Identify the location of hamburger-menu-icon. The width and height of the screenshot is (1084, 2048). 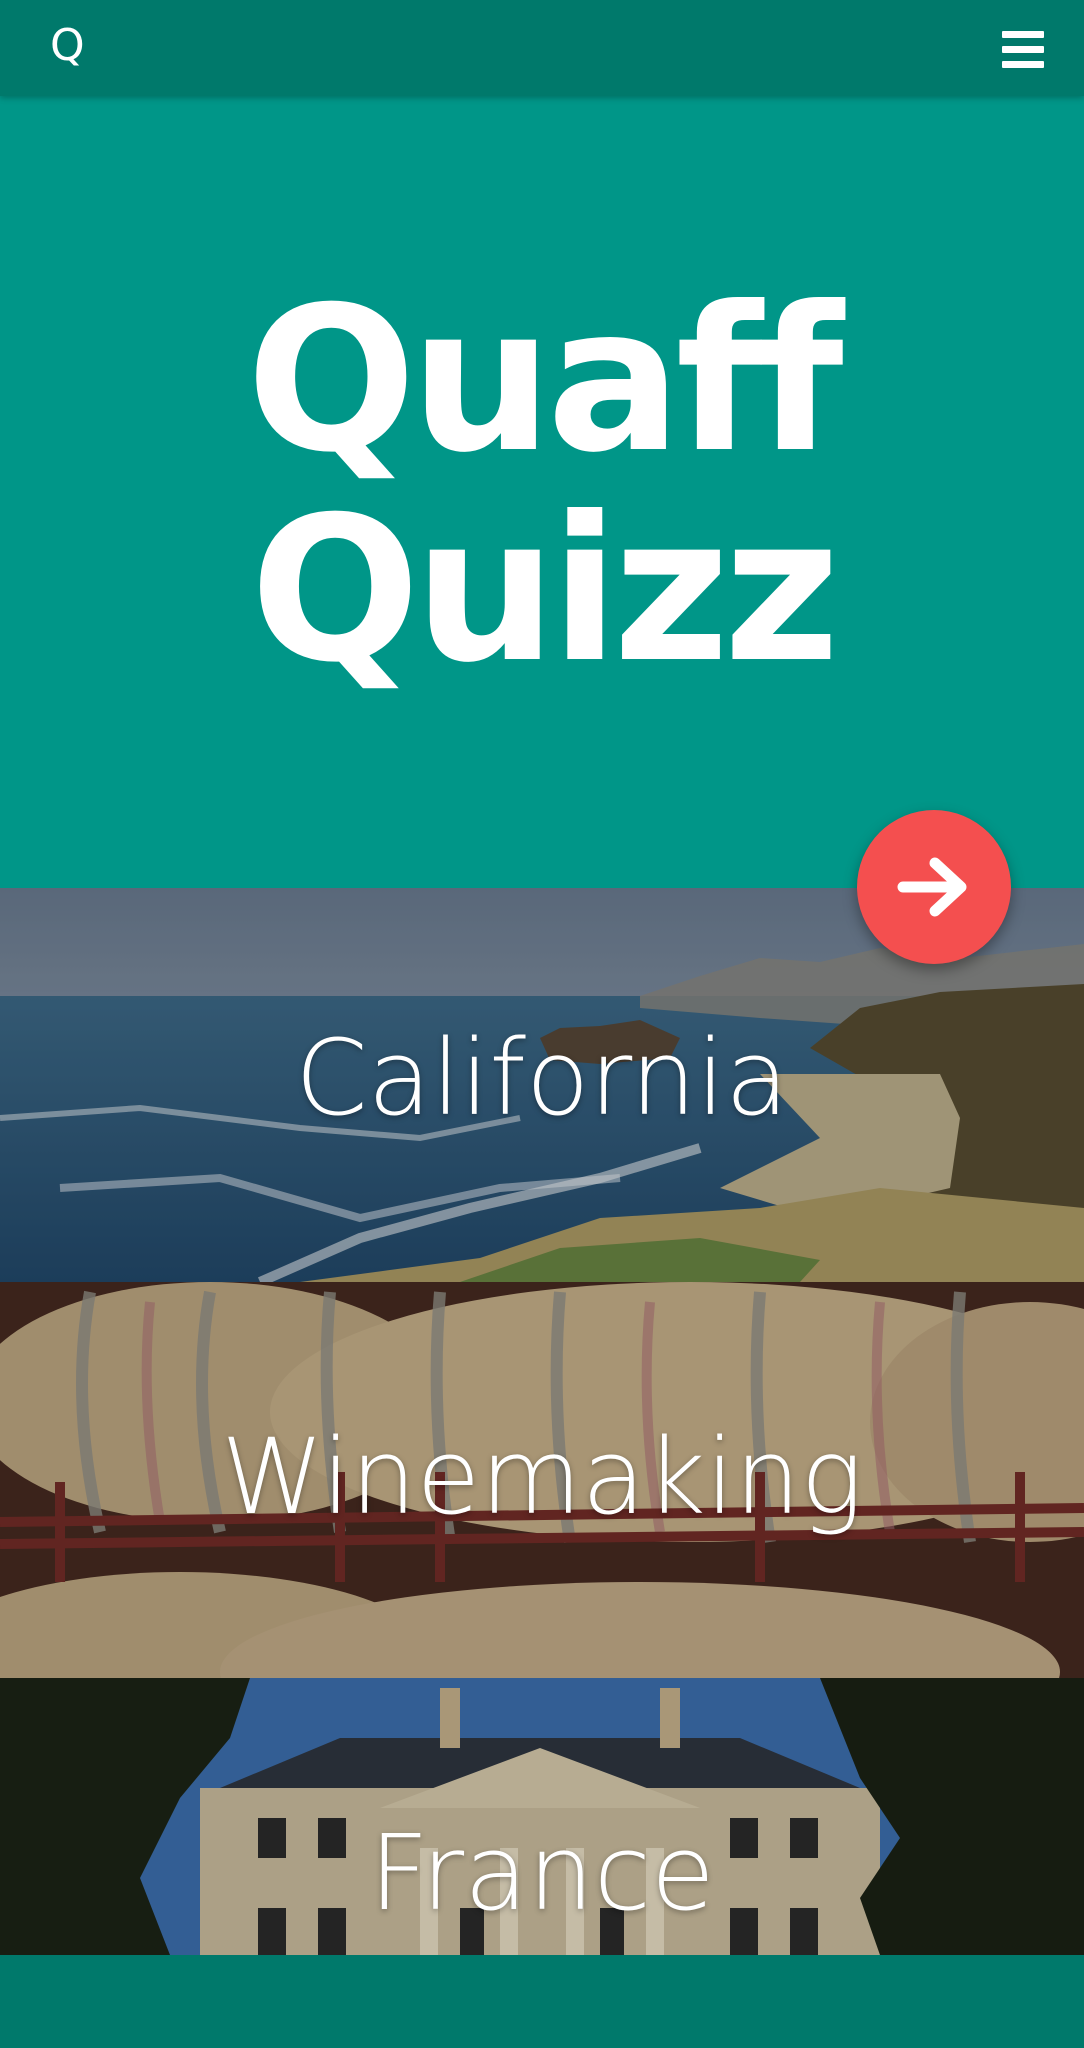
(1023, 50).